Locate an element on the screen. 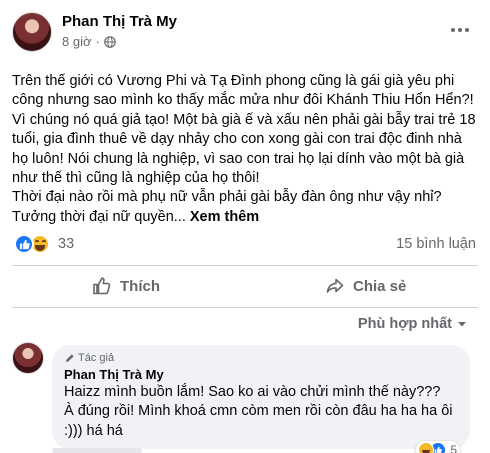  comment-count: 15 bình luận is located at coordinates (436, 244).